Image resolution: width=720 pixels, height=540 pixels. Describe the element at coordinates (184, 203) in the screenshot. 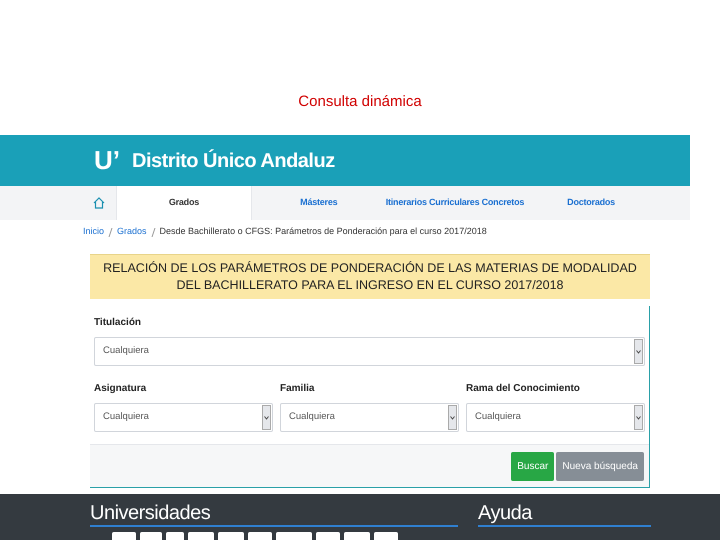

I see `nav-tab: Grados` at that location.